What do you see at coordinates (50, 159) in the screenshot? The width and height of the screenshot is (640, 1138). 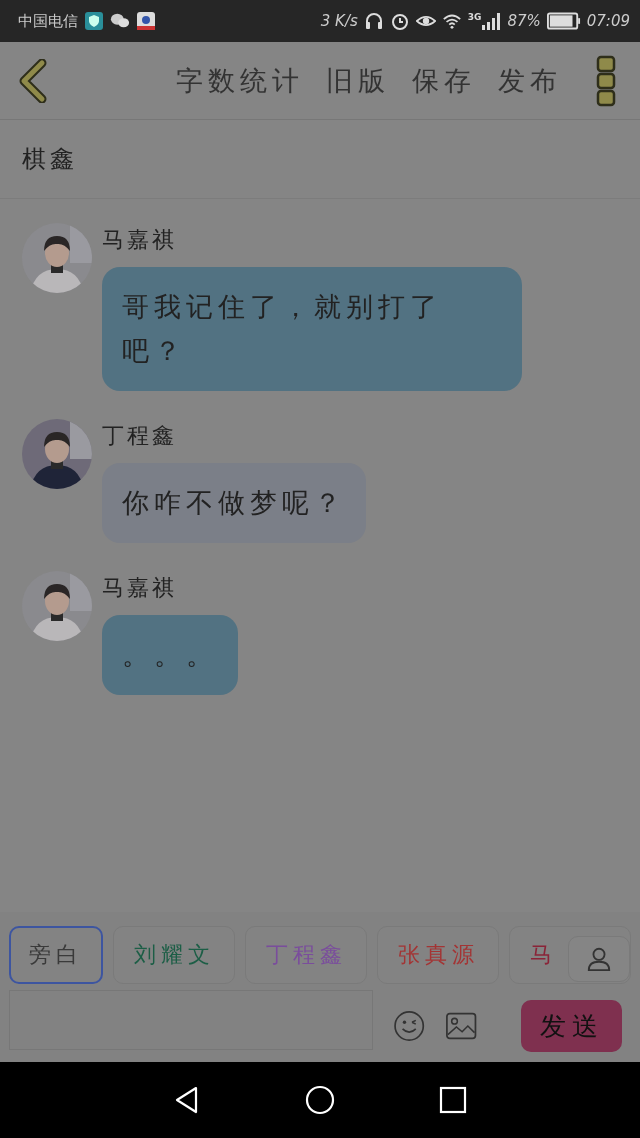 I see `story-title: 棋鑫` at bounding box center [50, 159].